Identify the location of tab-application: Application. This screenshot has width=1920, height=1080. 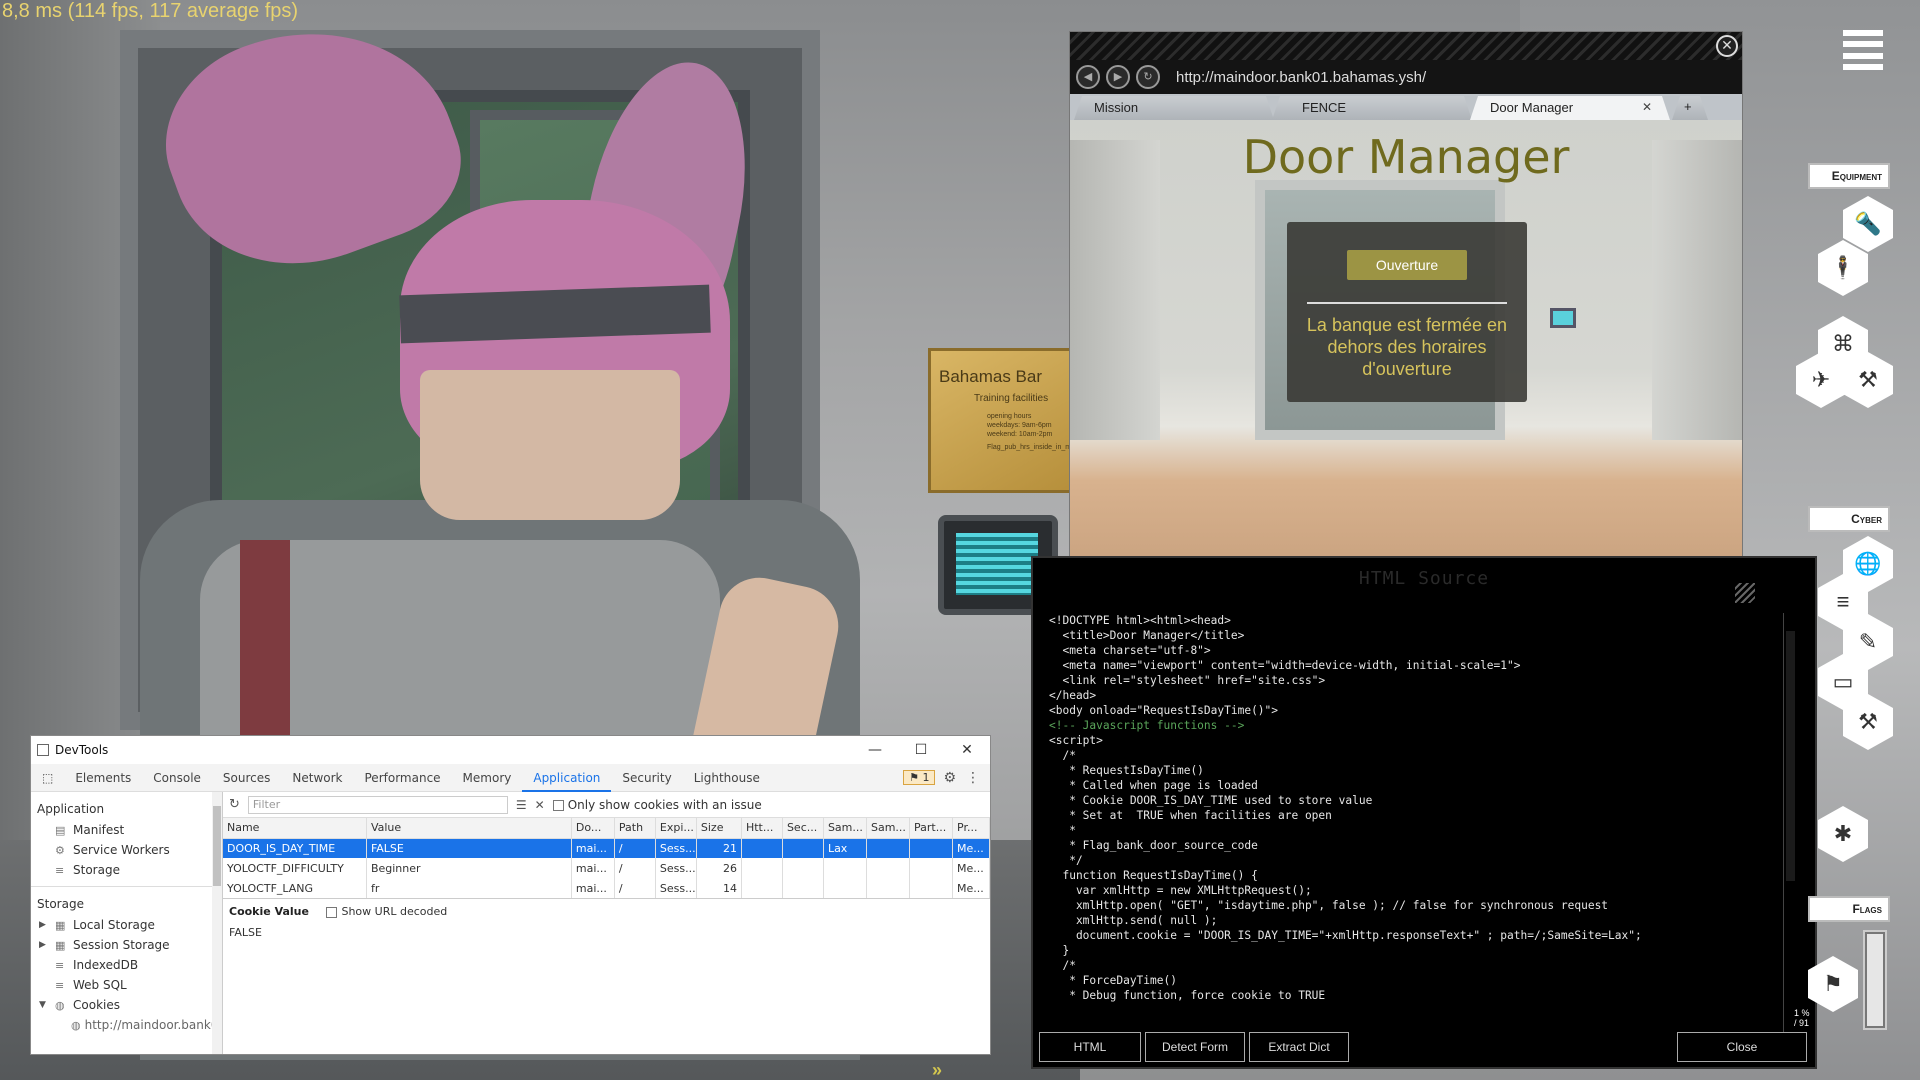
(567, 778).